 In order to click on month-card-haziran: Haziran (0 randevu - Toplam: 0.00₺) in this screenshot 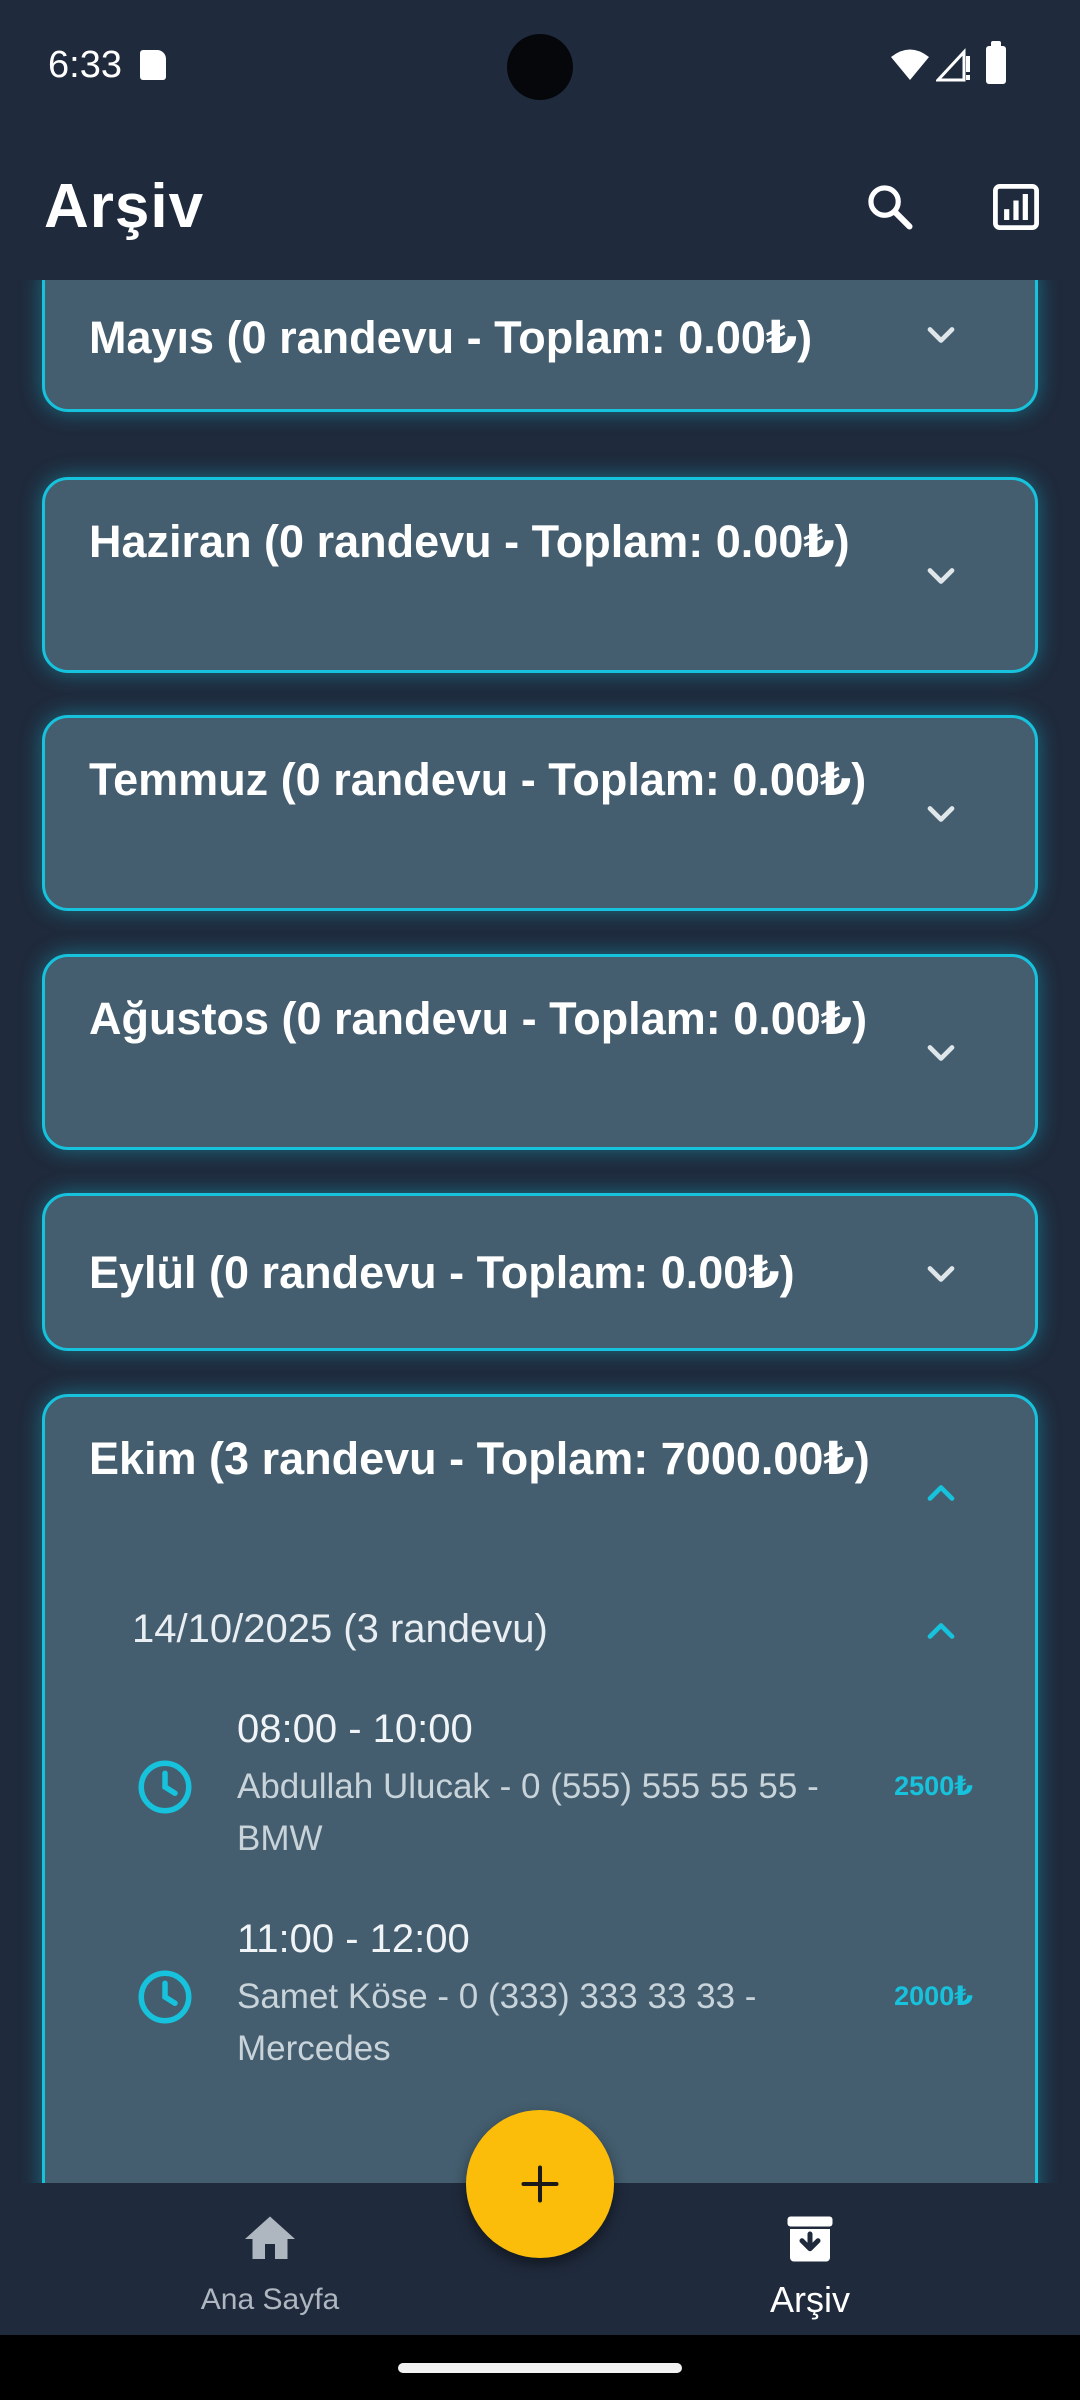, I will do `click(540, 575)`.